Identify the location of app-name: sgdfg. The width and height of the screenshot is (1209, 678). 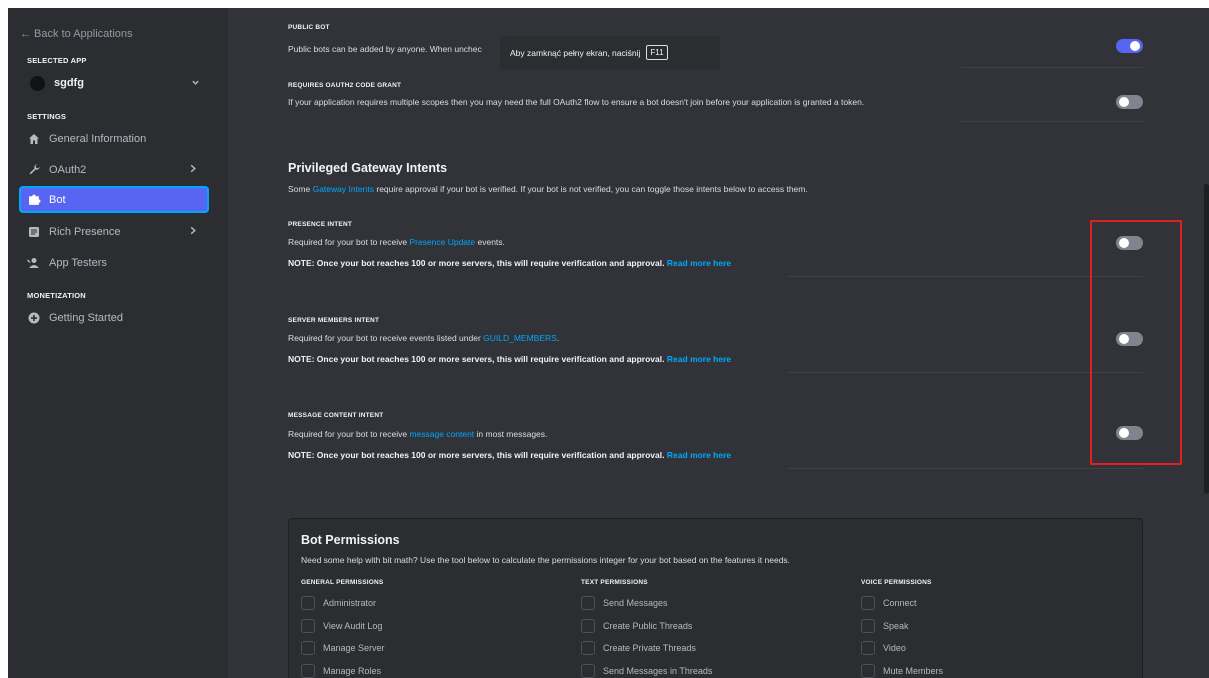
(69, 83).